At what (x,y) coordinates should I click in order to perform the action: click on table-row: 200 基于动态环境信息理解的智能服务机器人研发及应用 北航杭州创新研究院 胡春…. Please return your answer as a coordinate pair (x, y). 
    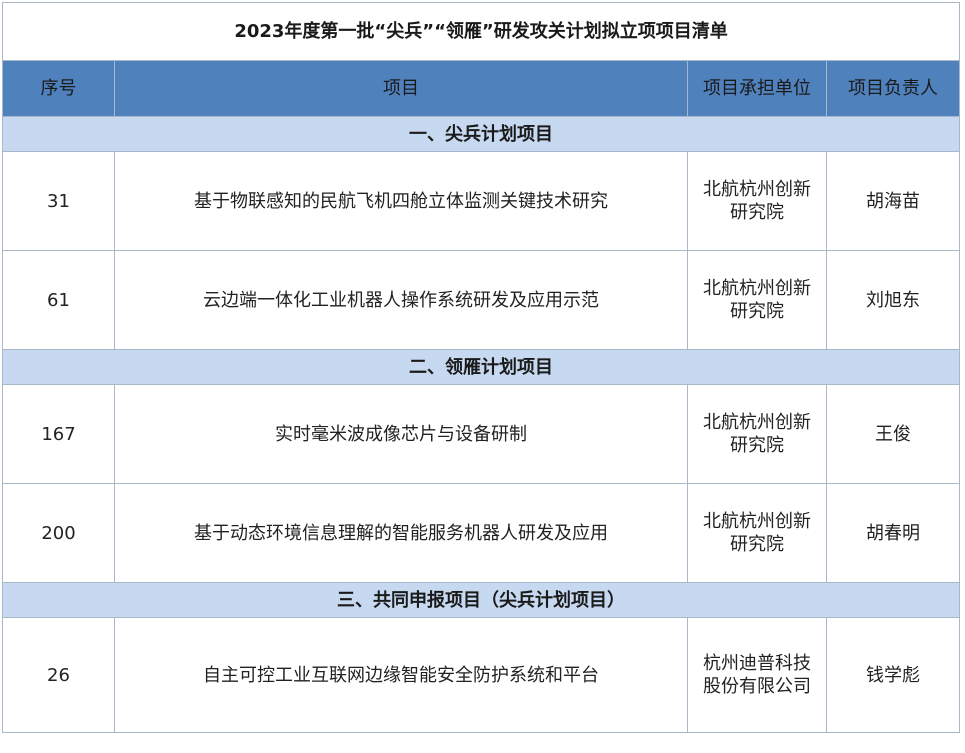
    Looking at the image, I should click on (481, 533).